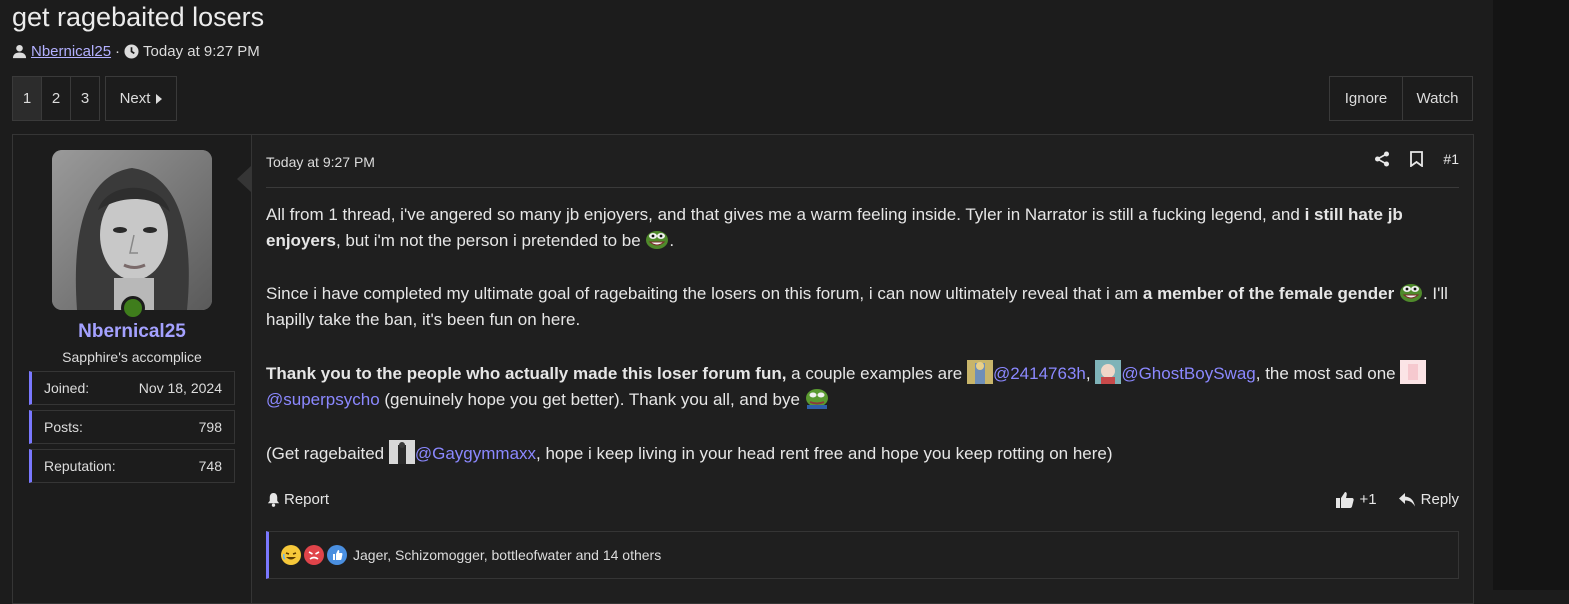 This screenshot has height=604, width=1569. What do you see at coordinates (1437, 98) in the screenshot?
I see `watch-button: Watch` at bounding box center [1437, 98].